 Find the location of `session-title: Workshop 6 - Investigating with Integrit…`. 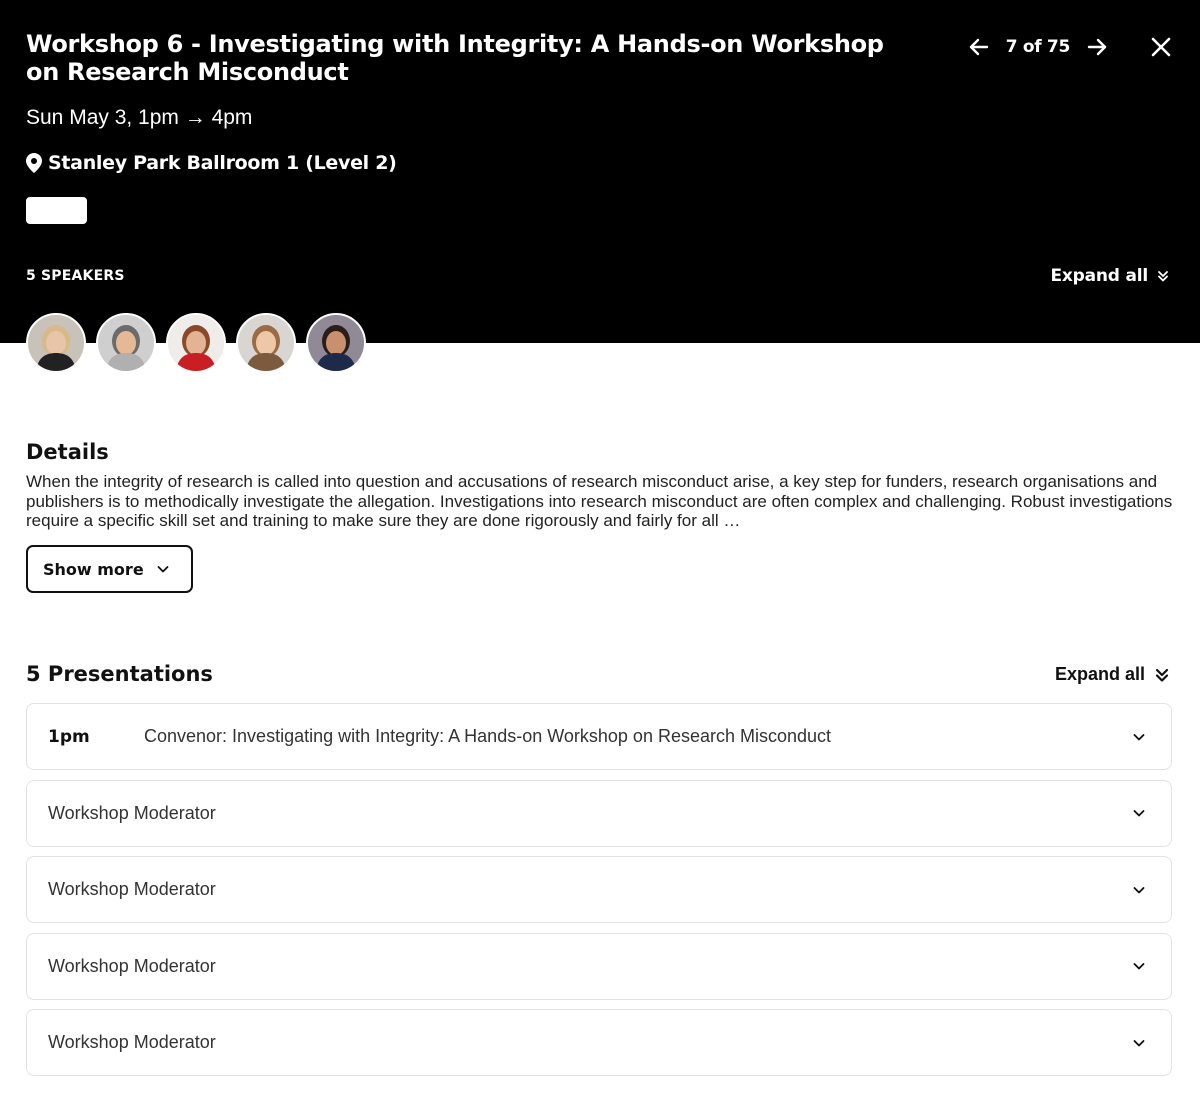

session-title: Workshop 6 - Investigating with Integrit… is located at coordinates (455, 58).